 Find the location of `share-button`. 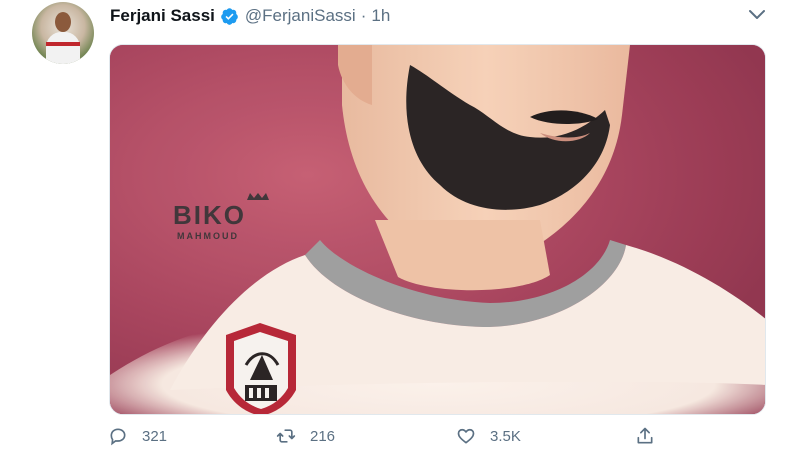

share-button is located at coordinates (652, 436).